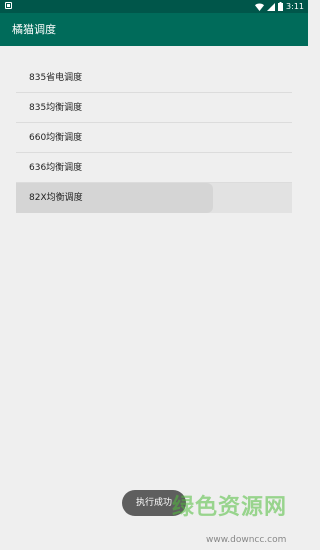 The image size is (320, 550). What do you see at coordinates (154, 6) in the screenshot?
I see `status-bar: 3:11` at bounding box center [154, 6].